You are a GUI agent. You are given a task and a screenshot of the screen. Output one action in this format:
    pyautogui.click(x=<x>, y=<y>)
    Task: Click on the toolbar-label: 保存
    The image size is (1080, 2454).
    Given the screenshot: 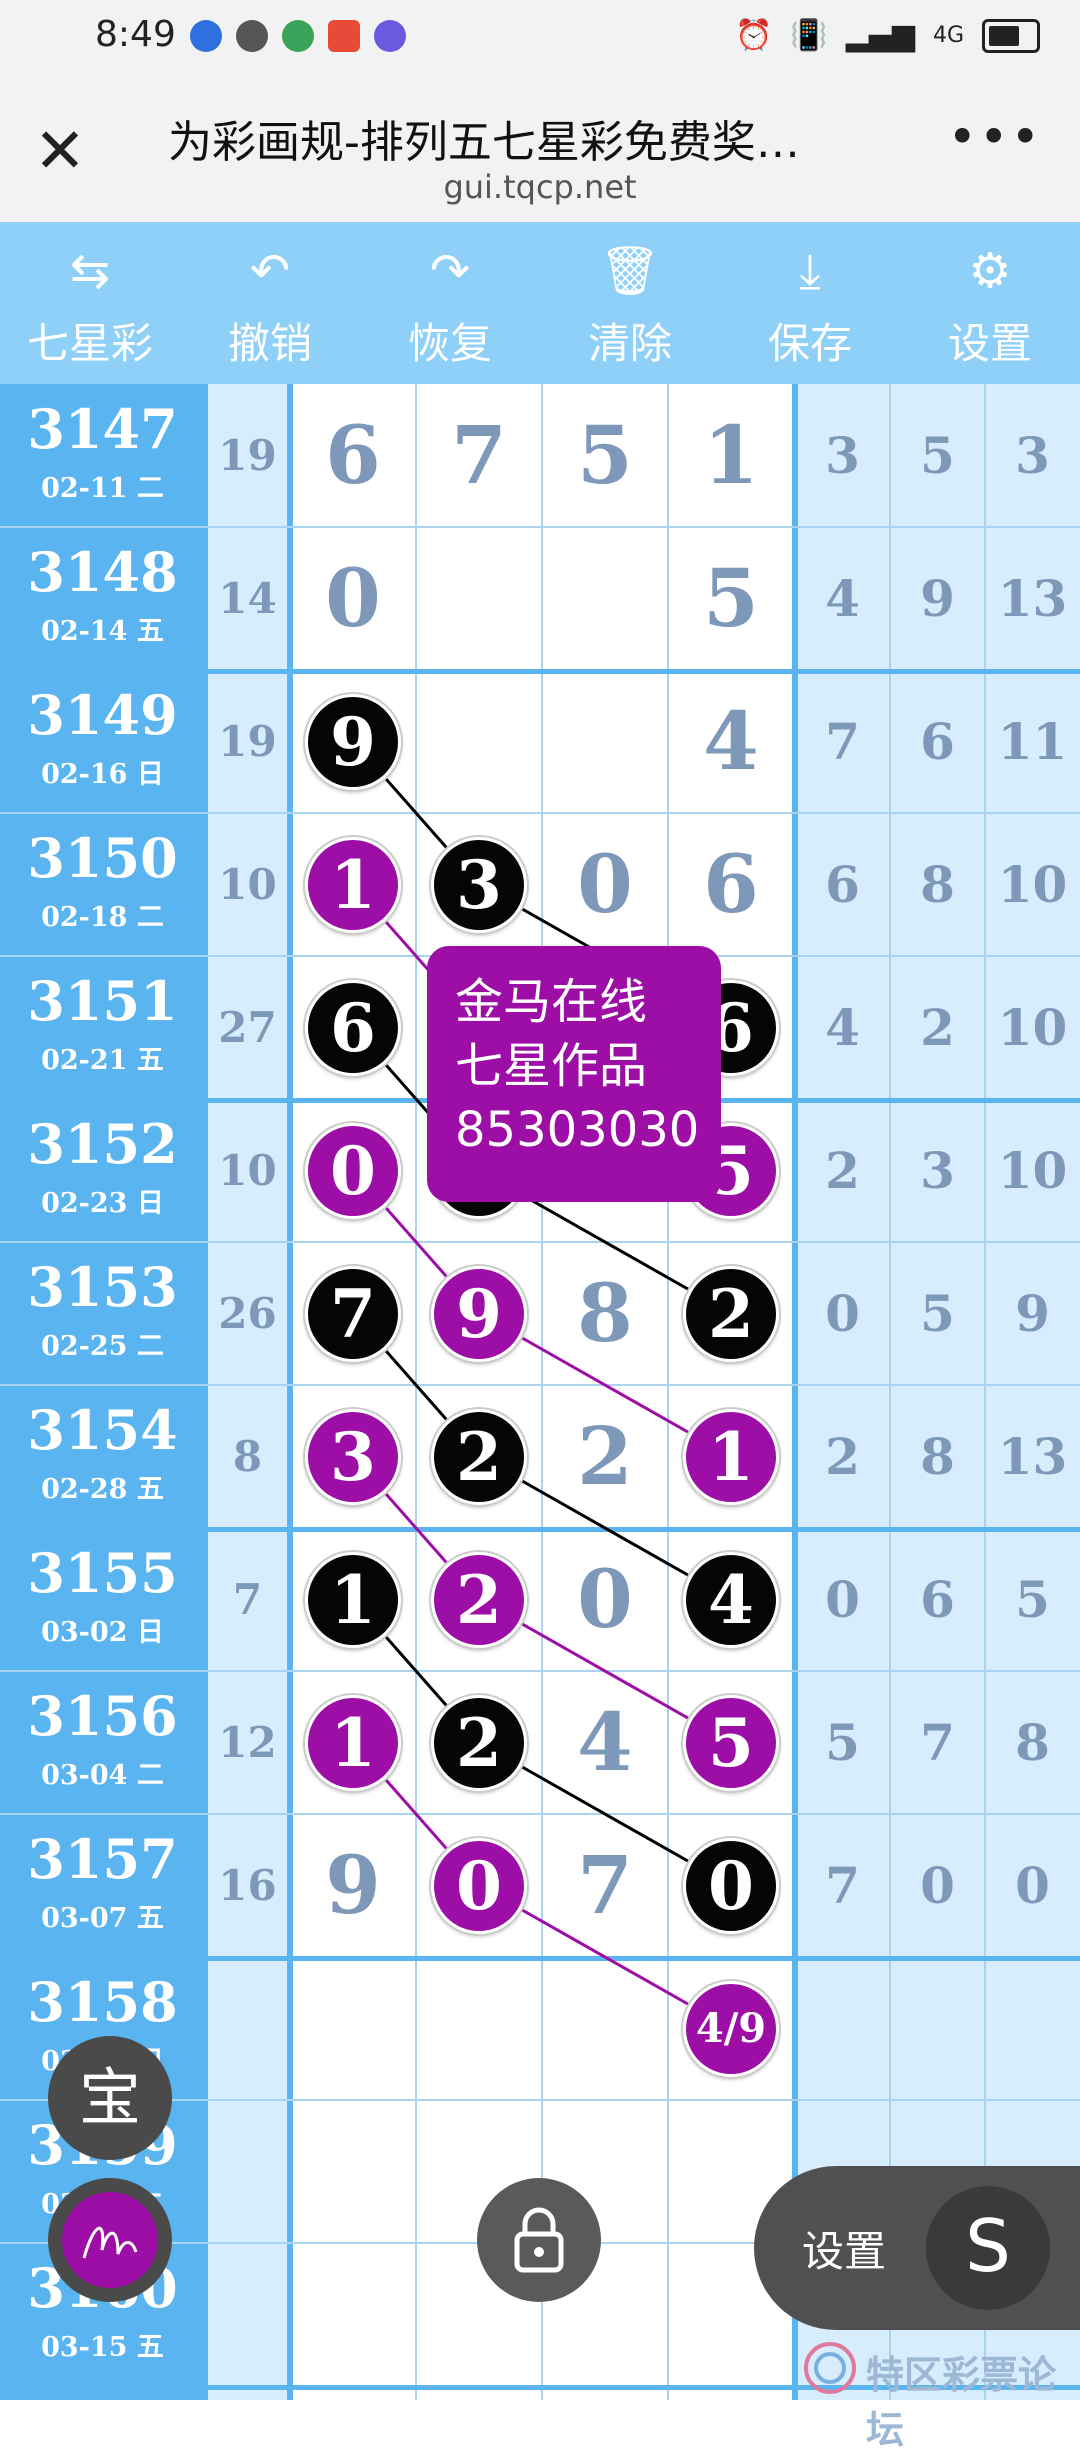 What is the action you would take?
    pyautogui.click(x=809, y=343)
    